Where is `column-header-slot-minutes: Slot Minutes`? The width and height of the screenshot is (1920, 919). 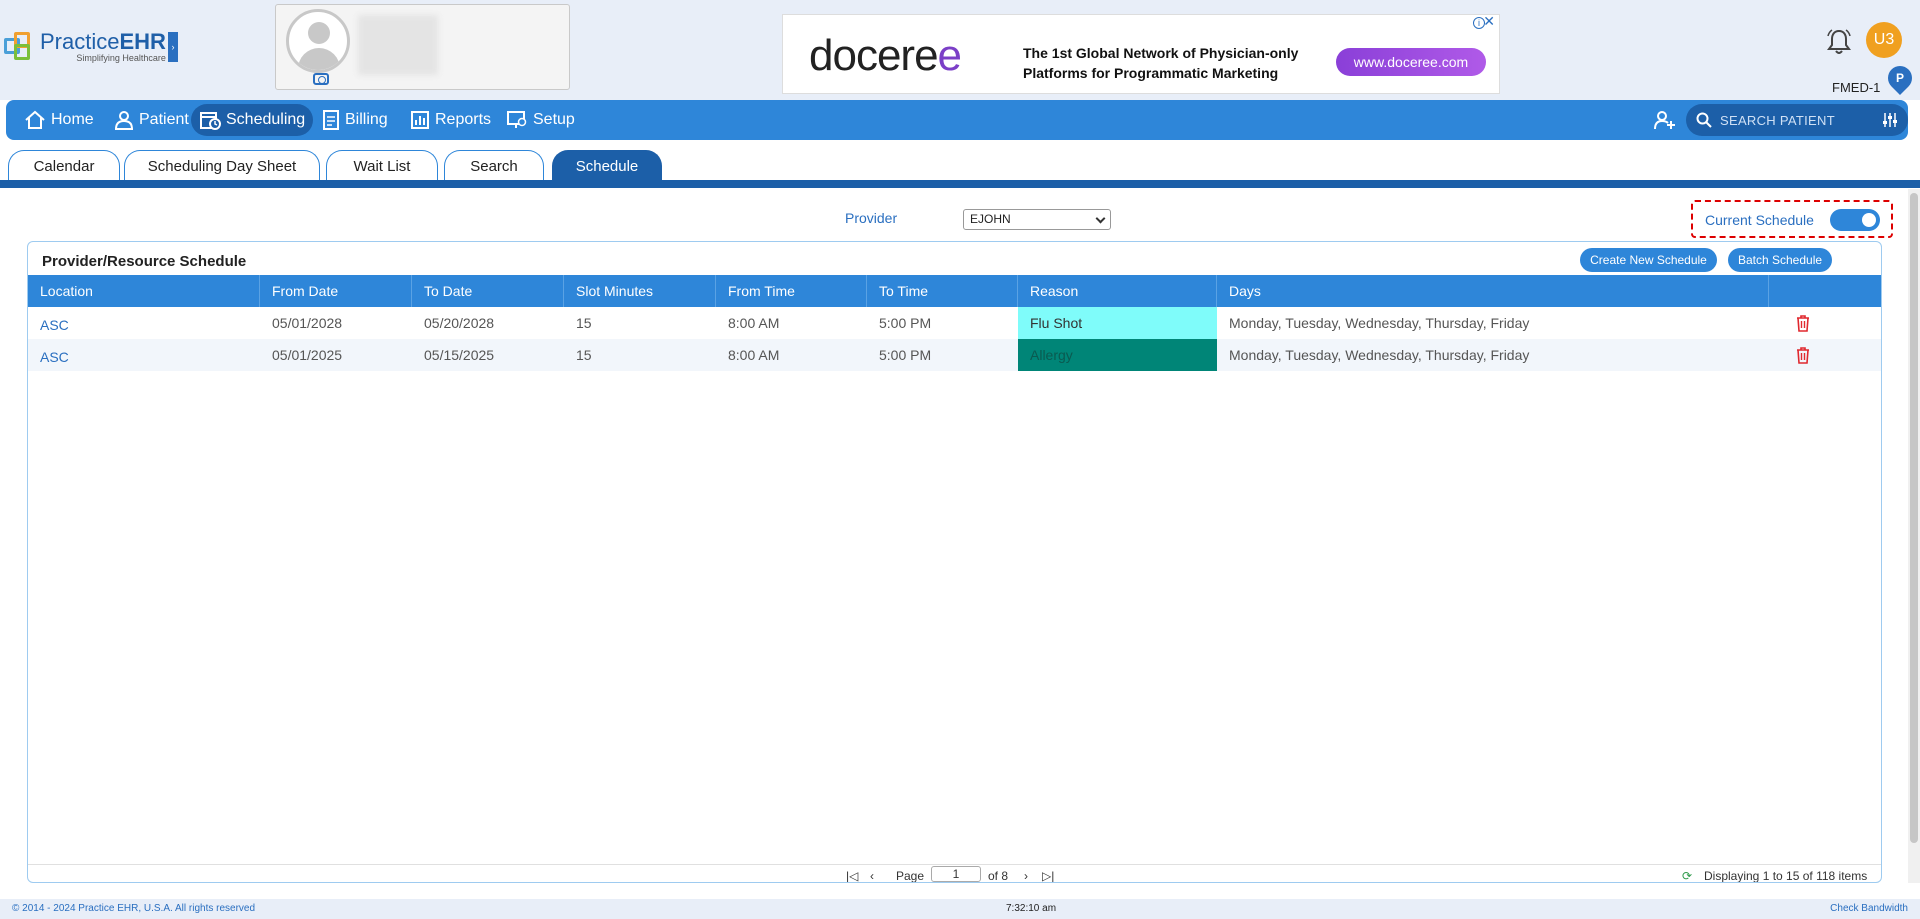
column-header-slot-minutes: Slot Minutes is located at coordinates (640, 291).